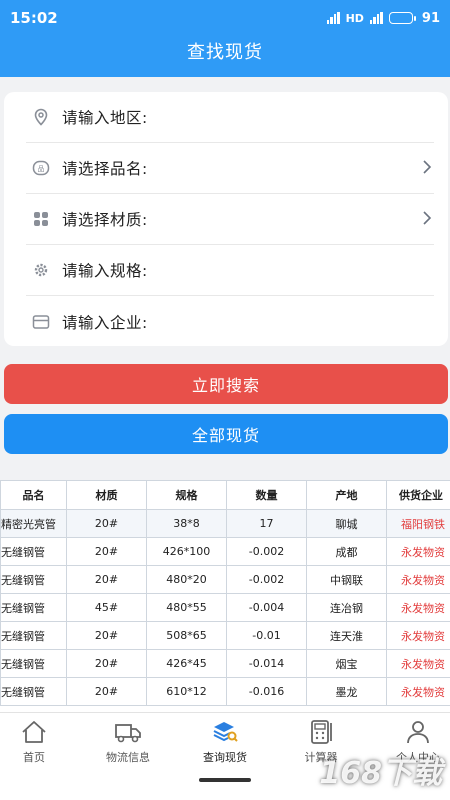 The image size is (450, 800). I want to click on header-name: 品名, so click(33, 495).